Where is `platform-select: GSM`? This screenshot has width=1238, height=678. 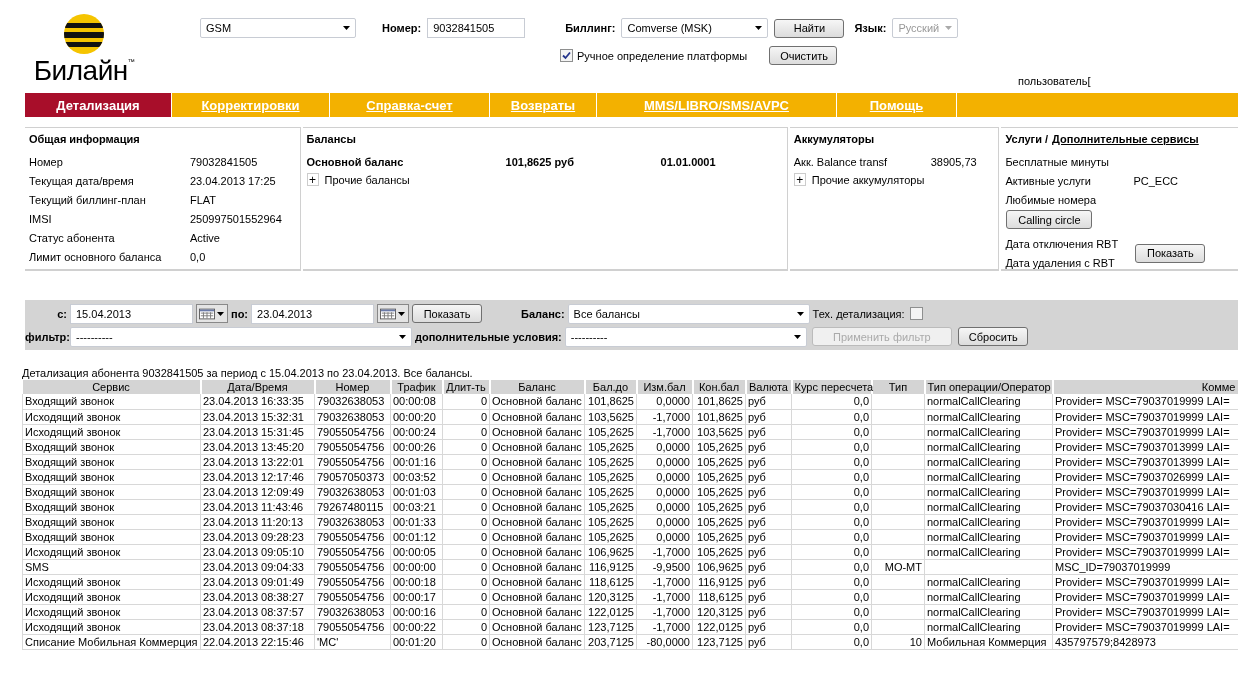 platform-select: GSM is located at coordinates (278, 28).